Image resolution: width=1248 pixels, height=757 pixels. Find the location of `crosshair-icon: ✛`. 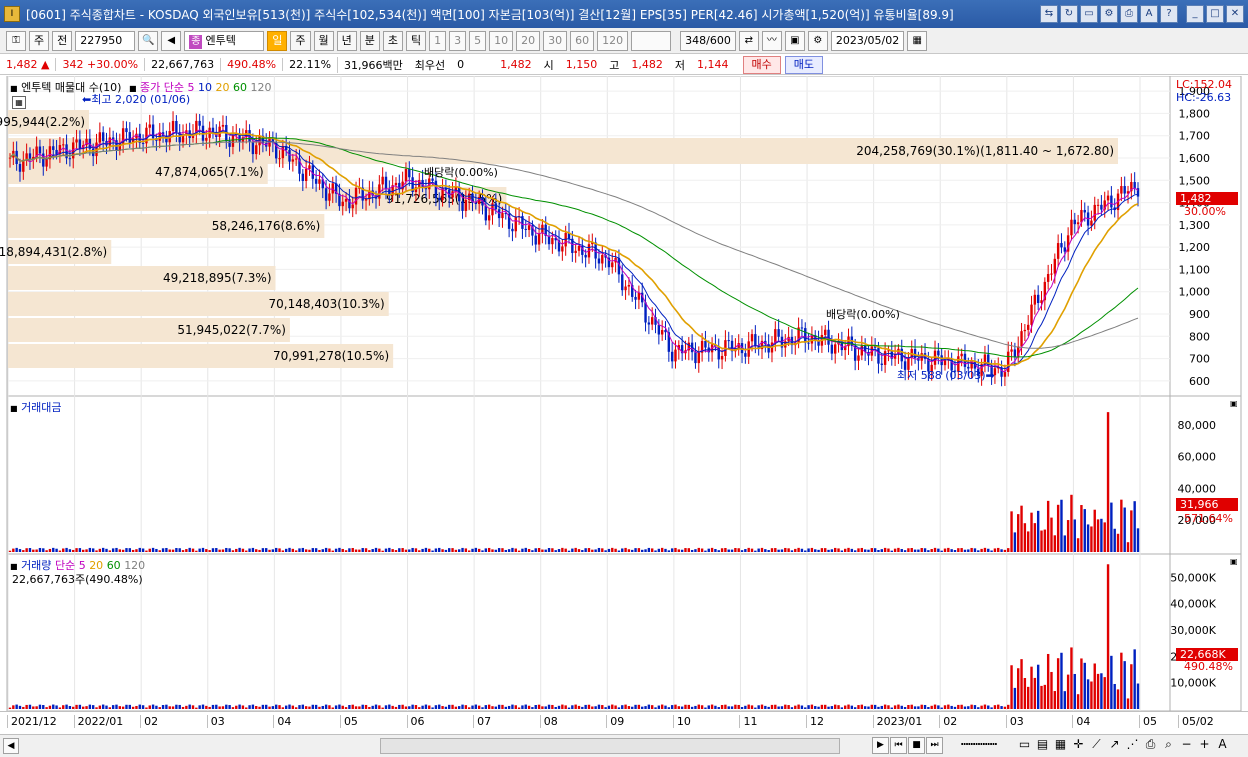

crosshair-icon: ✛ is located at coordinates (1078, 744).